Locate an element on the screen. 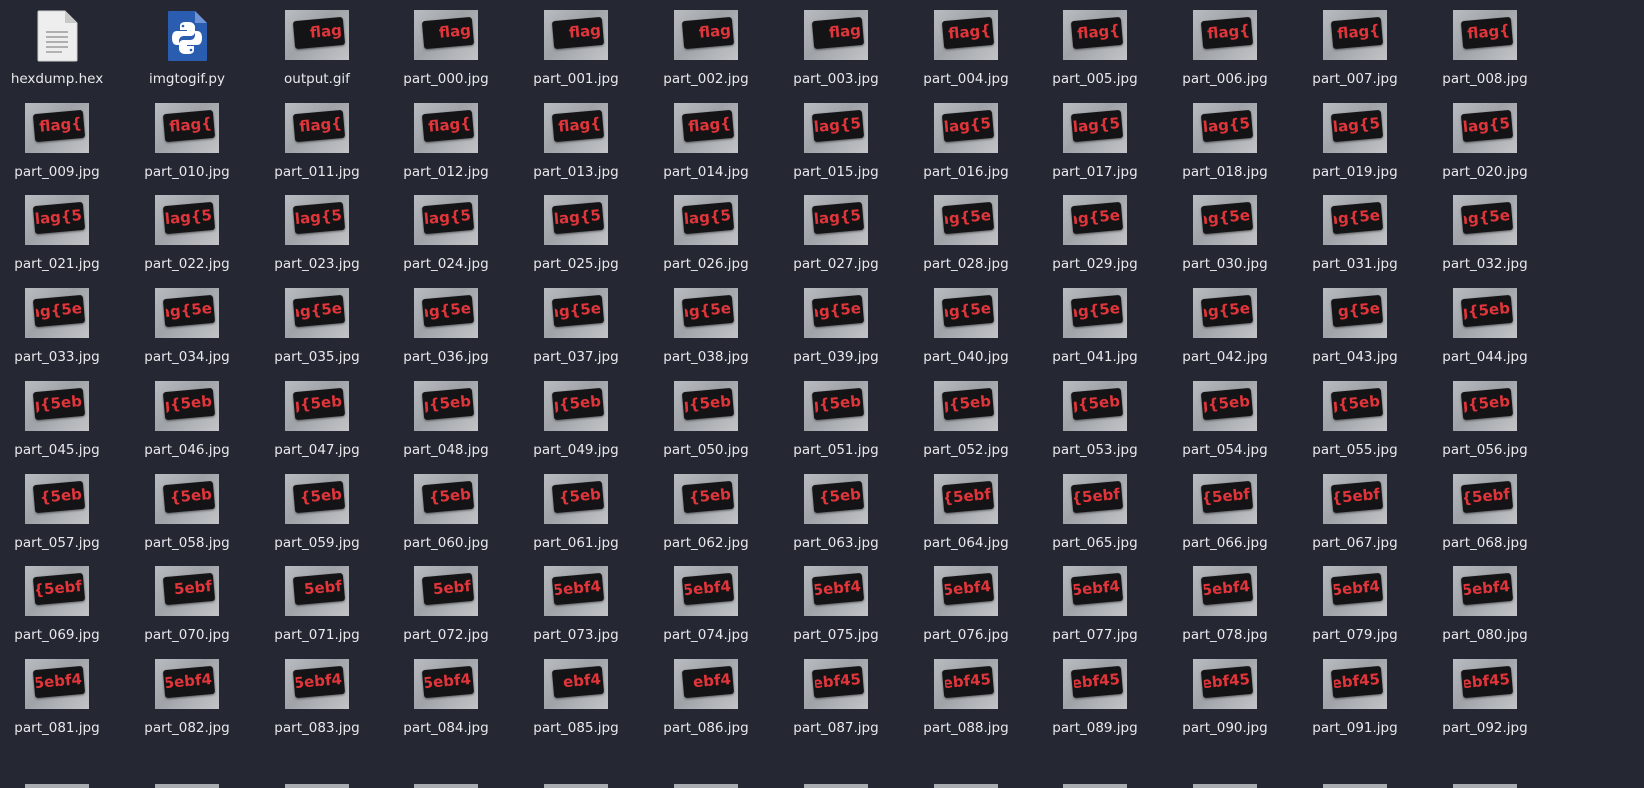 Image resolution: width=1644 pixels, height=788 pixels. file-item: 5ebf4 part_080.jpg is located at coordinates (1485, 603).